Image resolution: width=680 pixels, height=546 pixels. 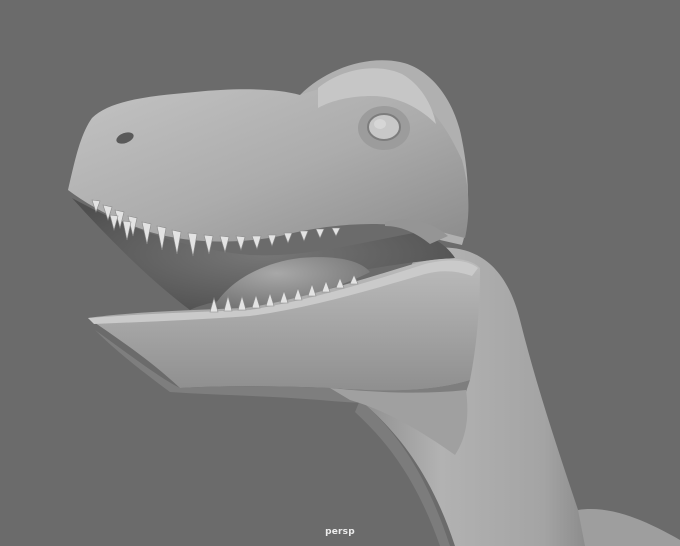 I want to click on camera-name-label: persp, so click(x=340, y=532).